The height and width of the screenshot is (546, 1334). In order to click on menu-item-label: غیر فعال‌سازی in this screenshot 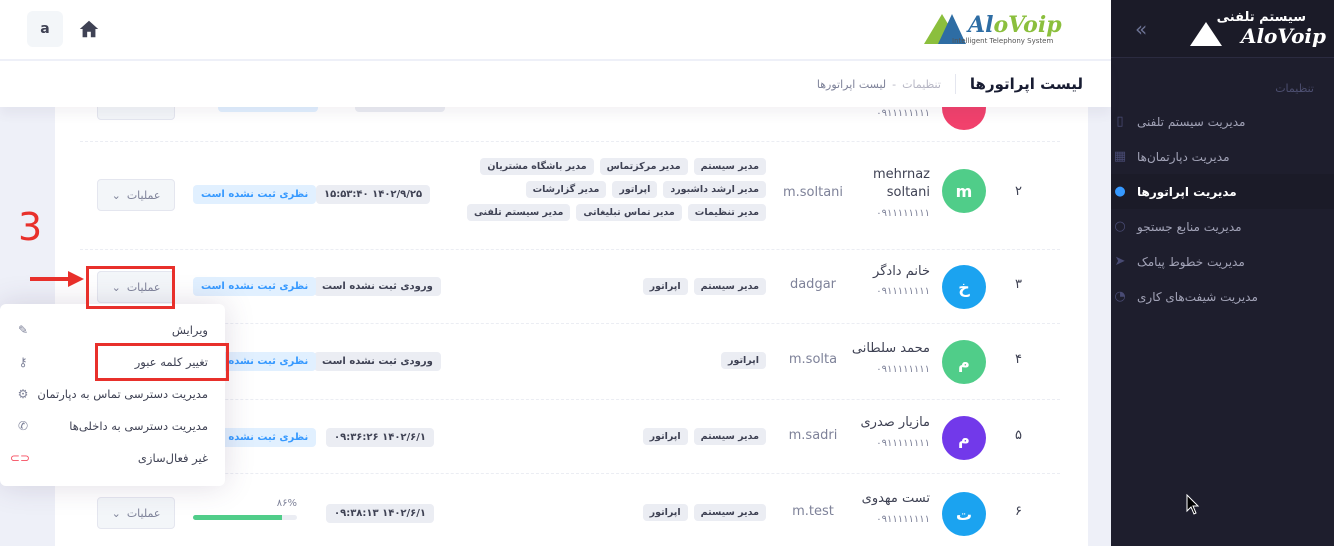, I will do `click(172, 458)`.